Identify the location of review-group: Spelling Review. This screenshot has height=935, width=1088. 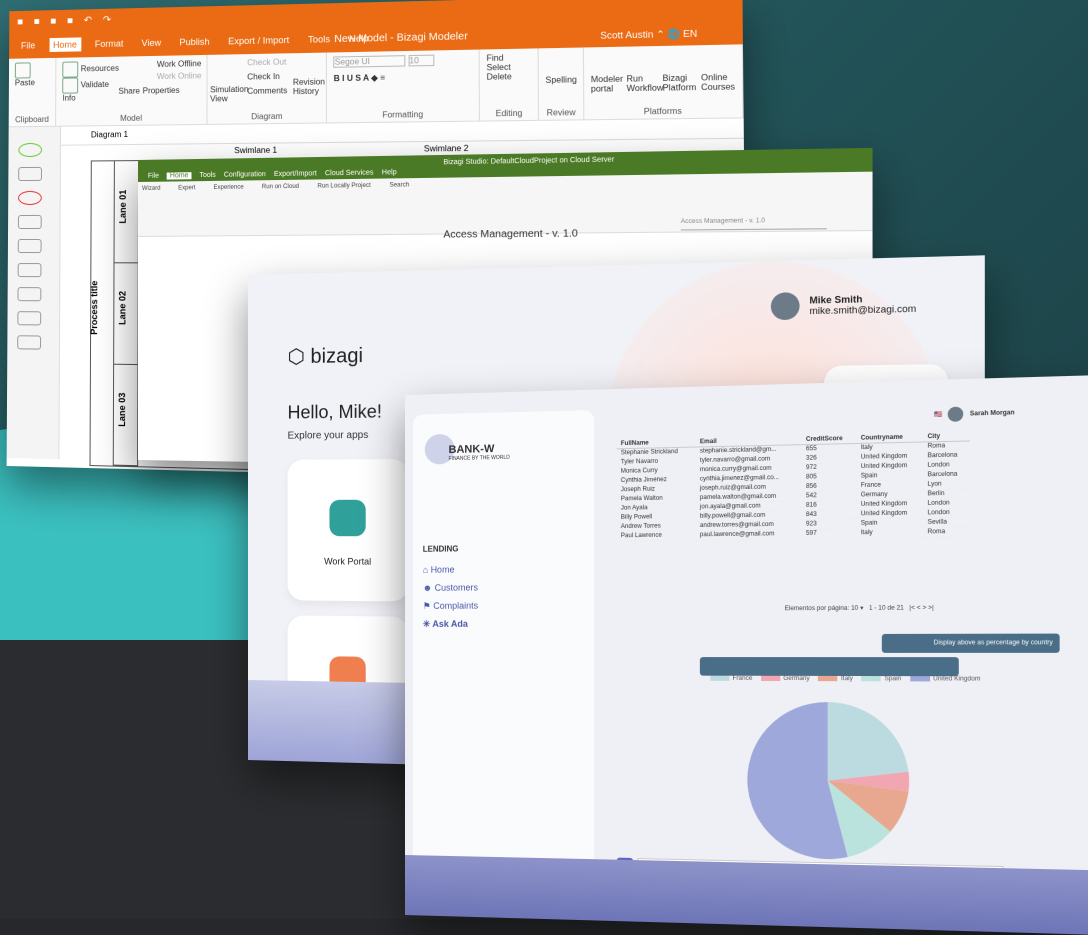
(561, 83).